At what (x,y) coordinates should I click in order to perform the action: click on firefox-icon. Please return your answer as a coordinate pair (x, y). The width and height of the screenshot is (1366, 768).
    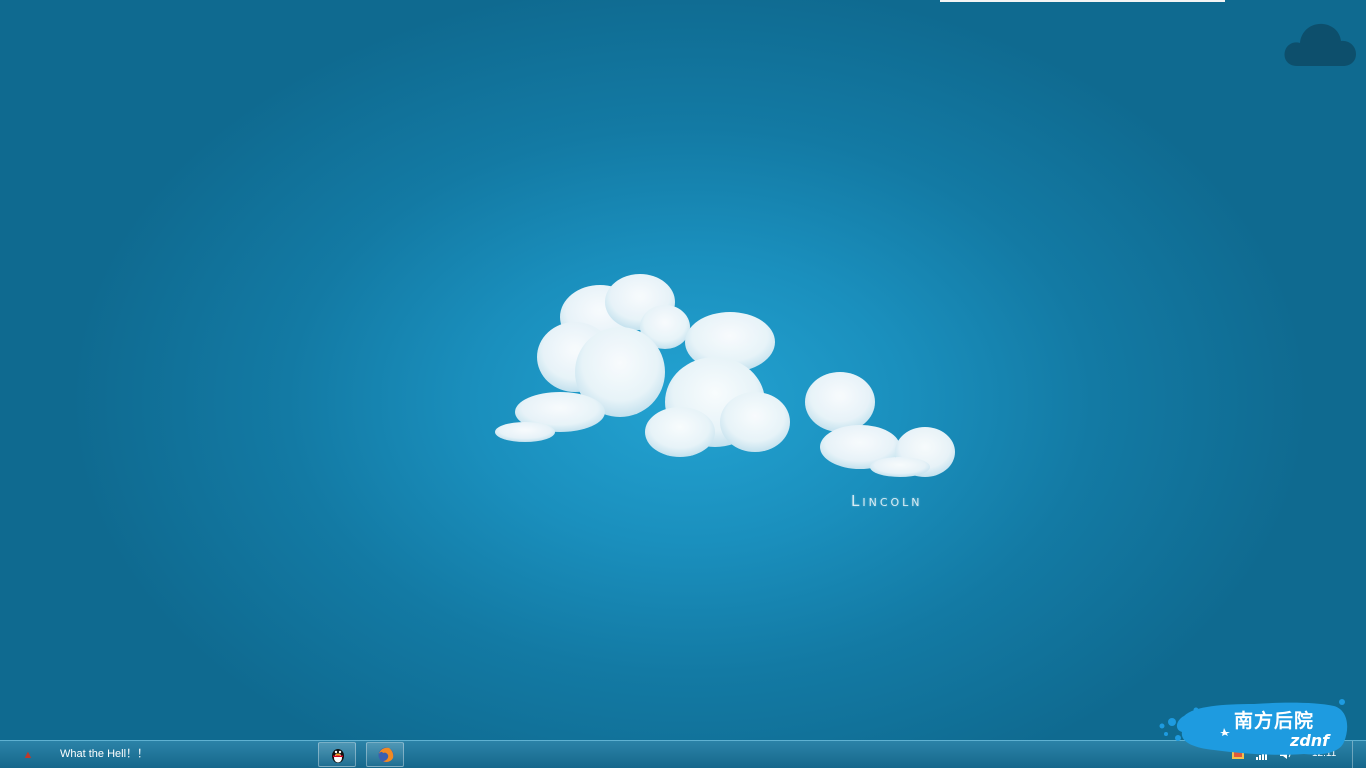
    Looking at the image, I should click on (386, 755).